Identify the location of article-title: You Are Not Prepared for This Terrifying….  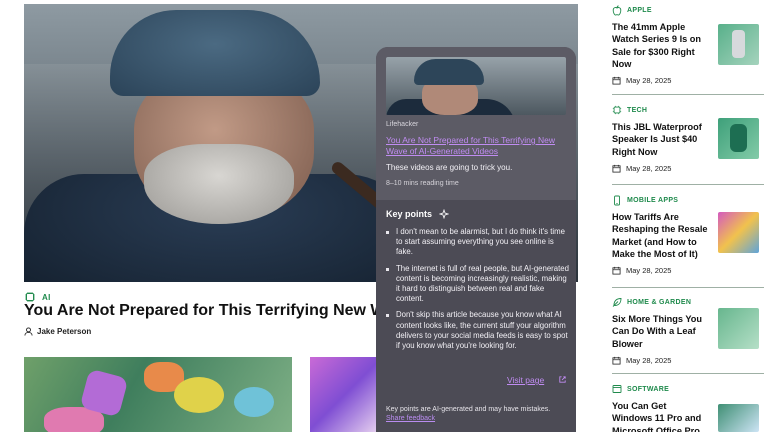
(218, 311).